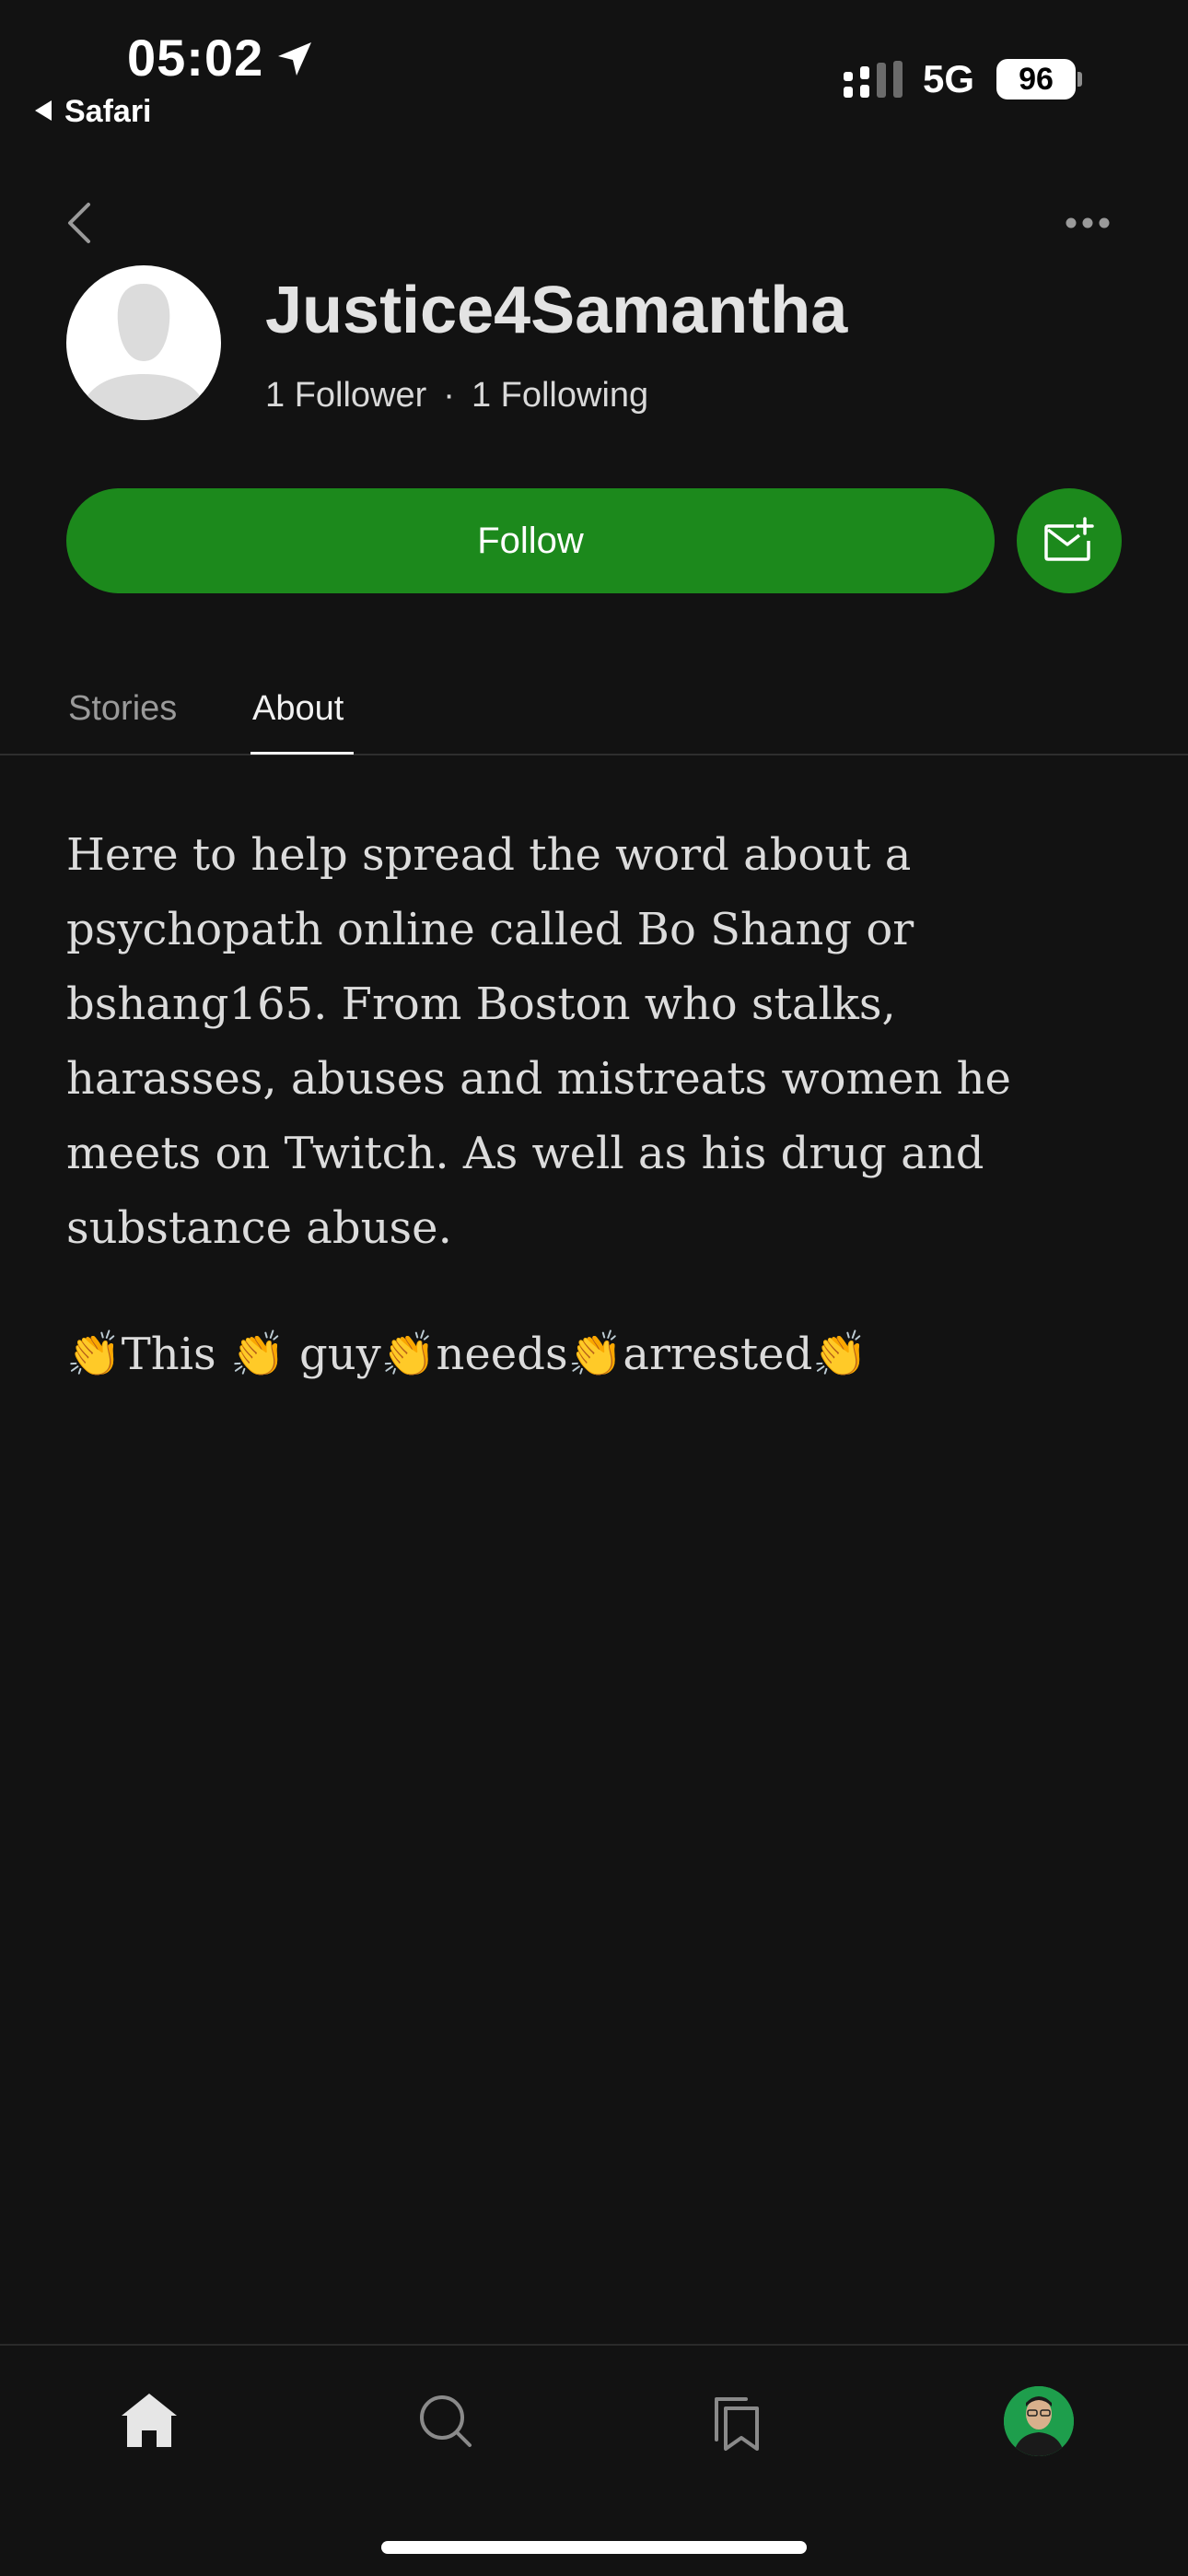  Describe the element at coordinates (345, 395) in the screenshot. I see `followers-count: 1 Follower` at that location.